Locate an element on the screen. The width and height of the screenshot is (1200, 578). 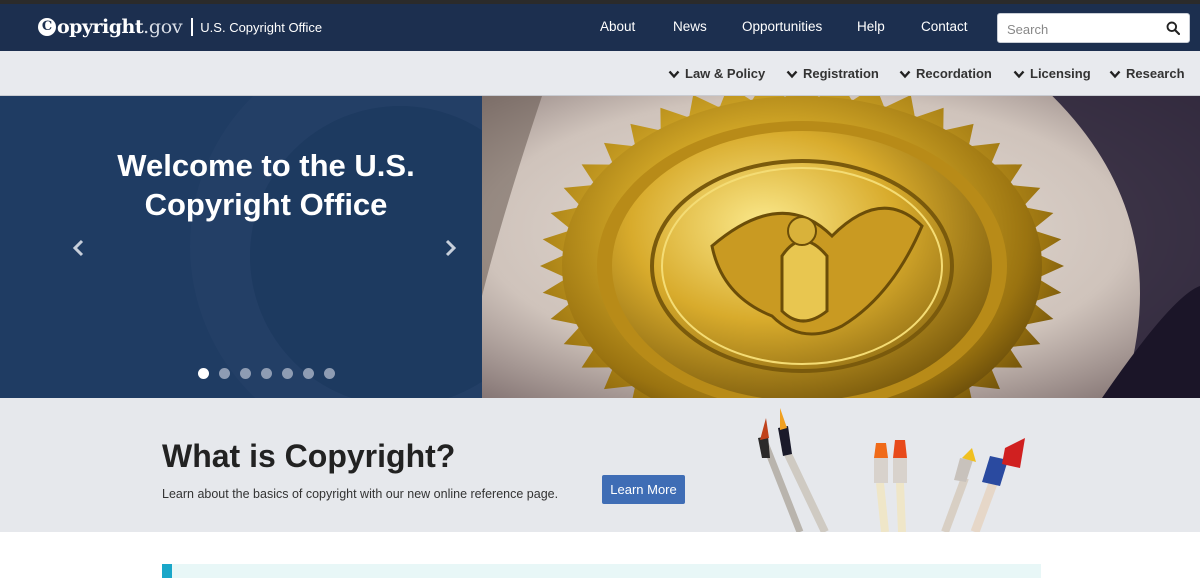
copyright-logo-mark: C is located at coordinates (47, 27).